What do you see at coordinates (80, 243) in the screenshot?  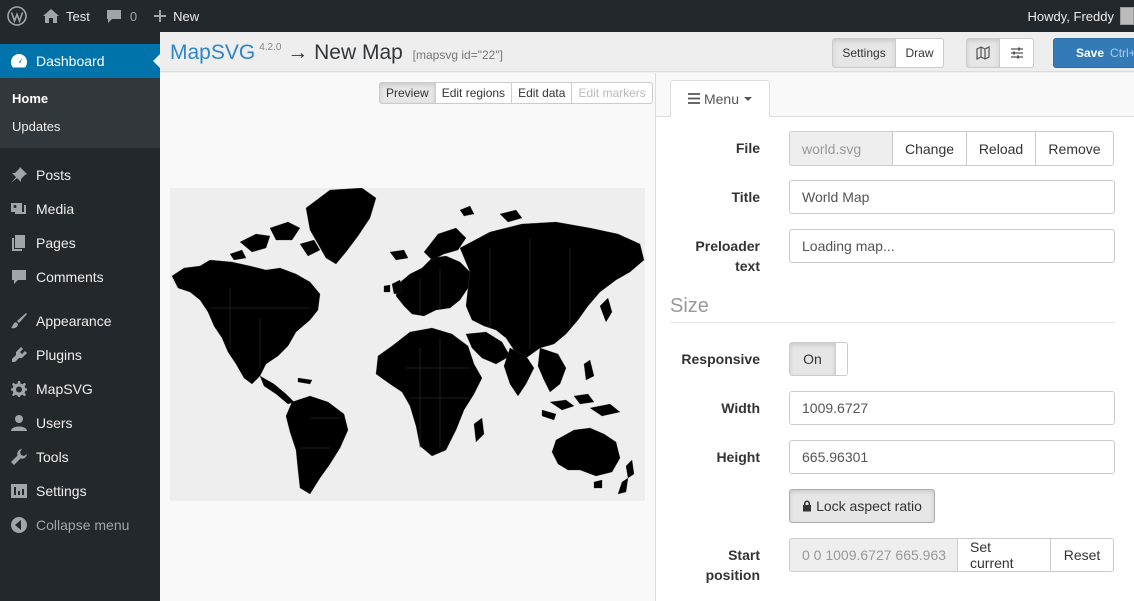 I see `sidebar-item-pages: Pages` at bounding box center [80, 243].